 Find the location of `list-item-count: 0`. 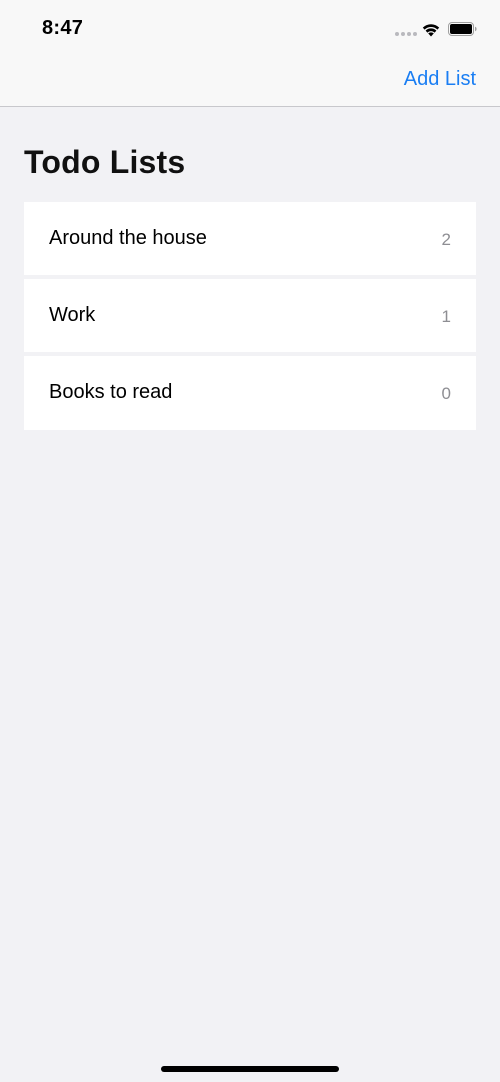

list-item-count: 0 is located at coordinates (446, 393).